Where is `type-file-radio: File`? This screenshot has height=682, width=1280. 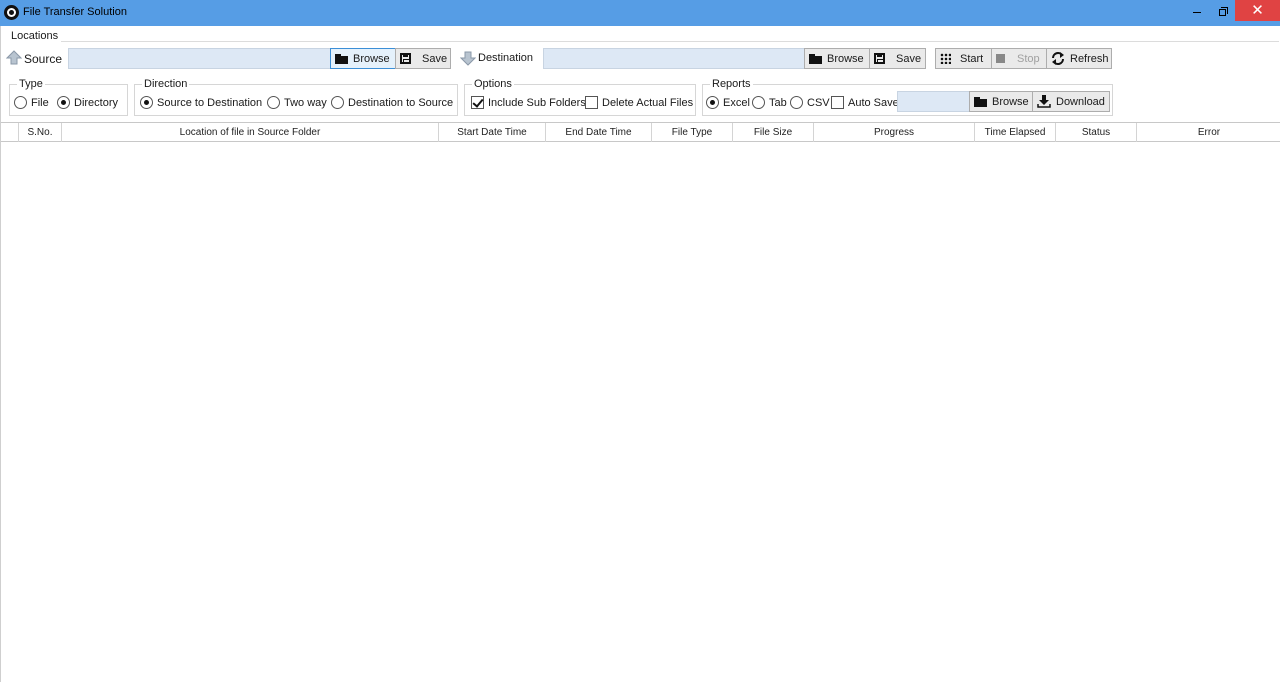
type-file-radio: File is located at coordinates (31, 102).